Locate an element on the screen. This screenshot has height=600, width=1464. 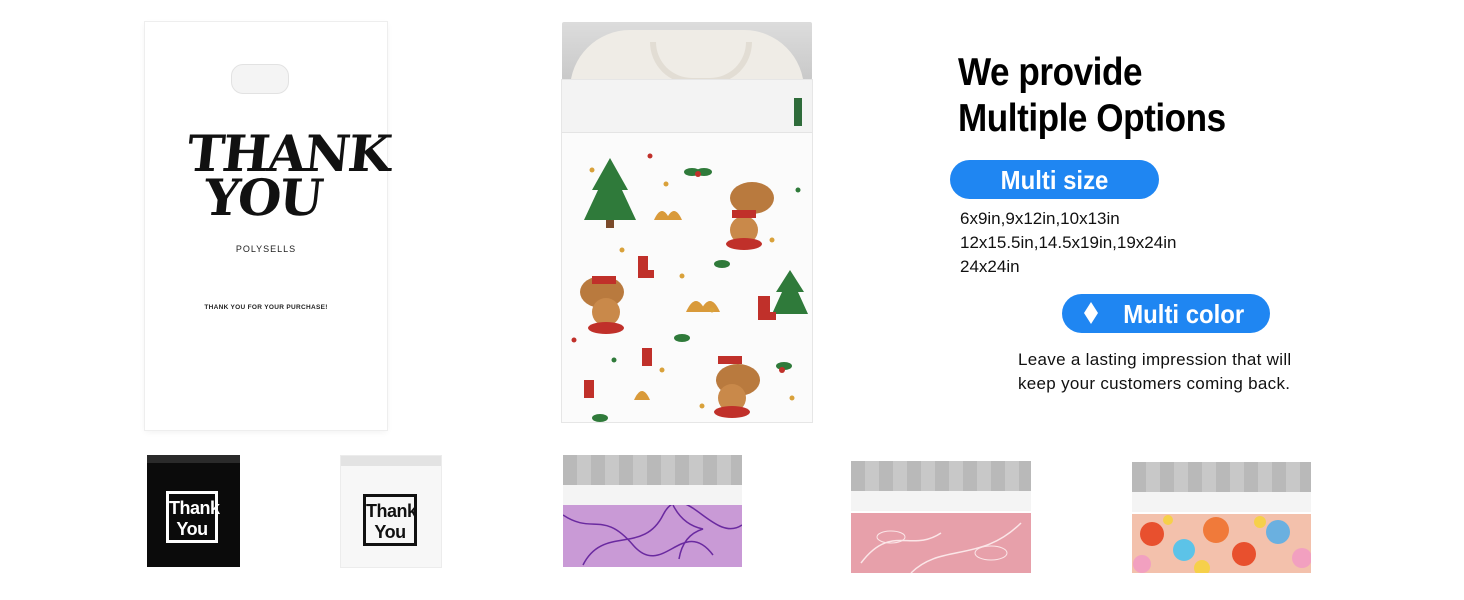
bag-thank-you-logo: THANK YOU is located at coordinates (286, 175).